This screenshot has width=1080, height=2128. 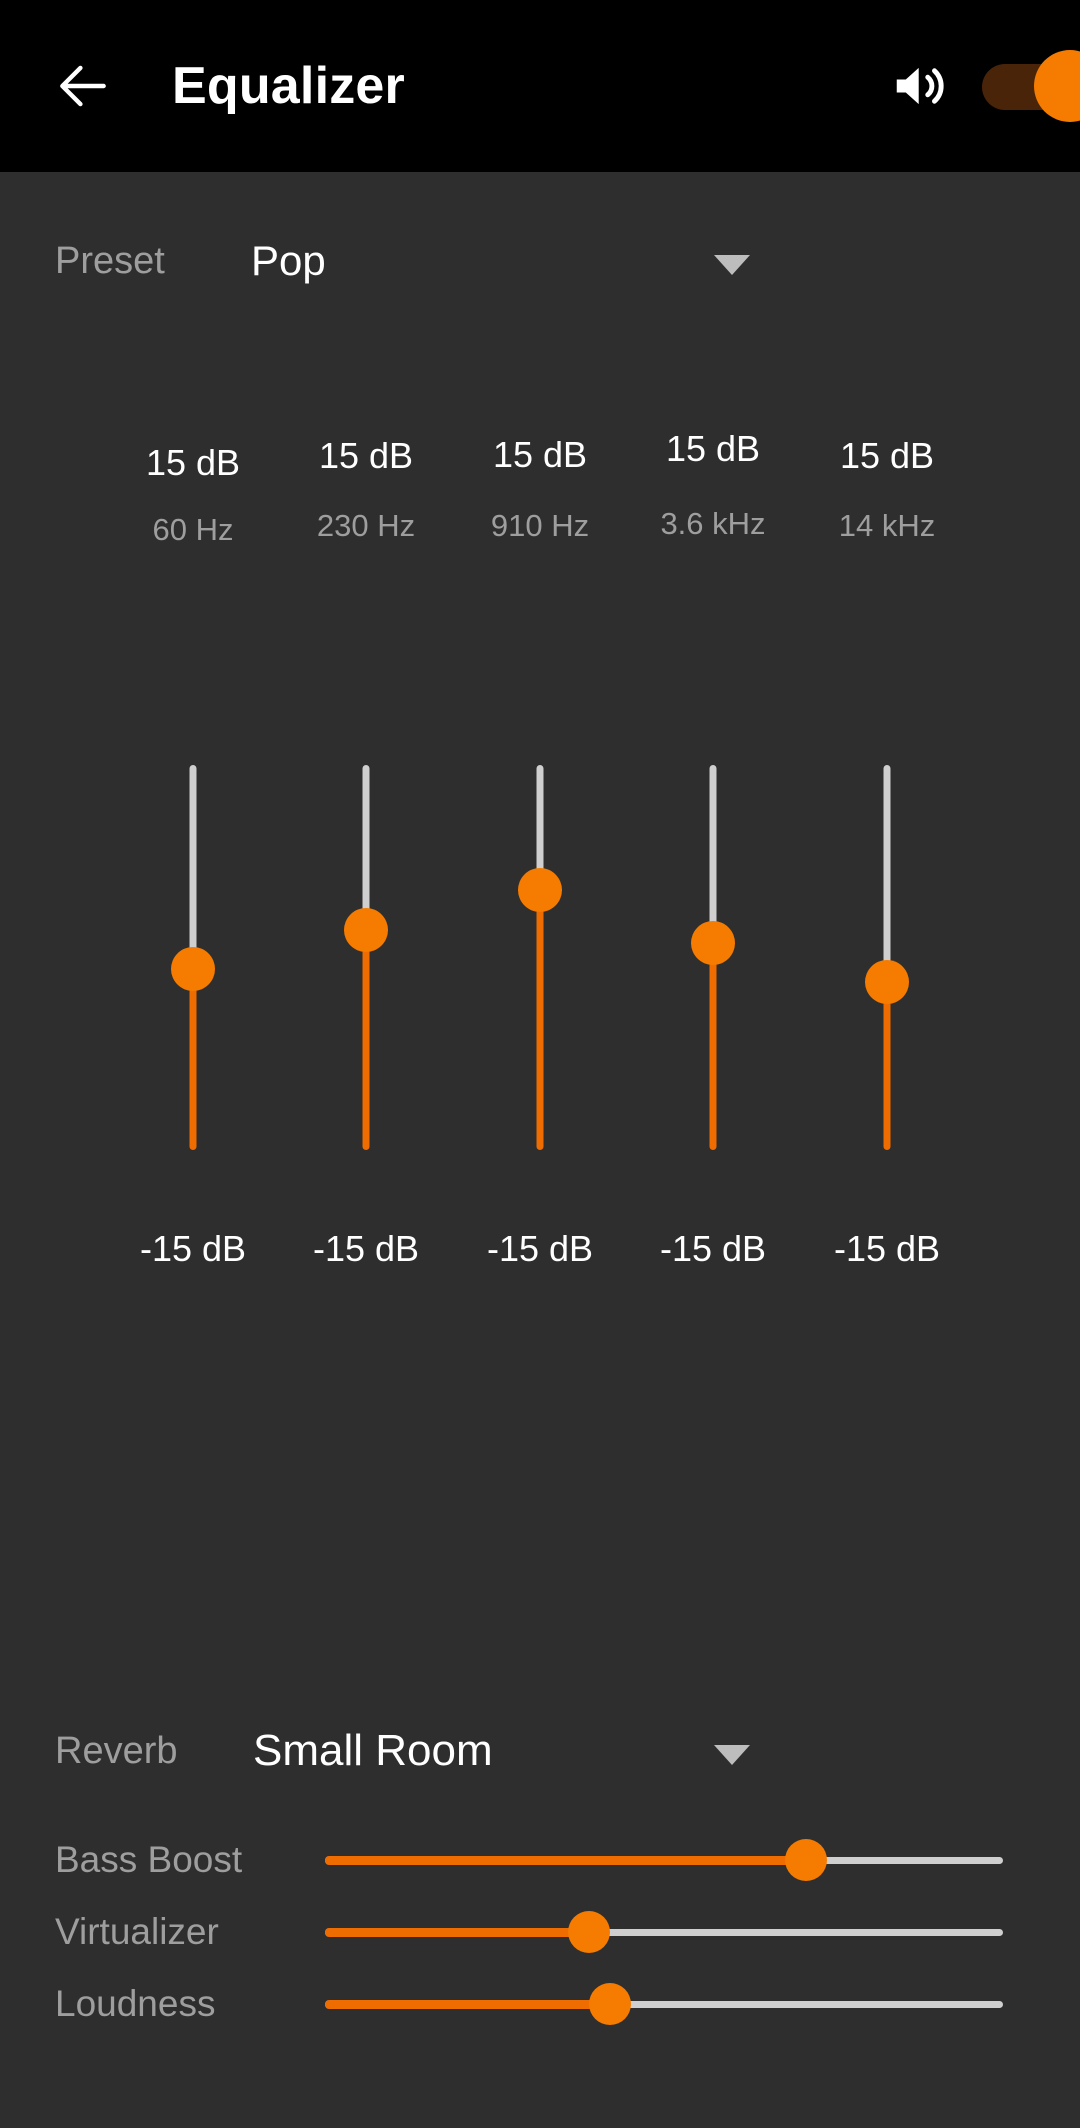 I want to click on band-frequency-label: 14 kHz, so click(x=887, y=525).